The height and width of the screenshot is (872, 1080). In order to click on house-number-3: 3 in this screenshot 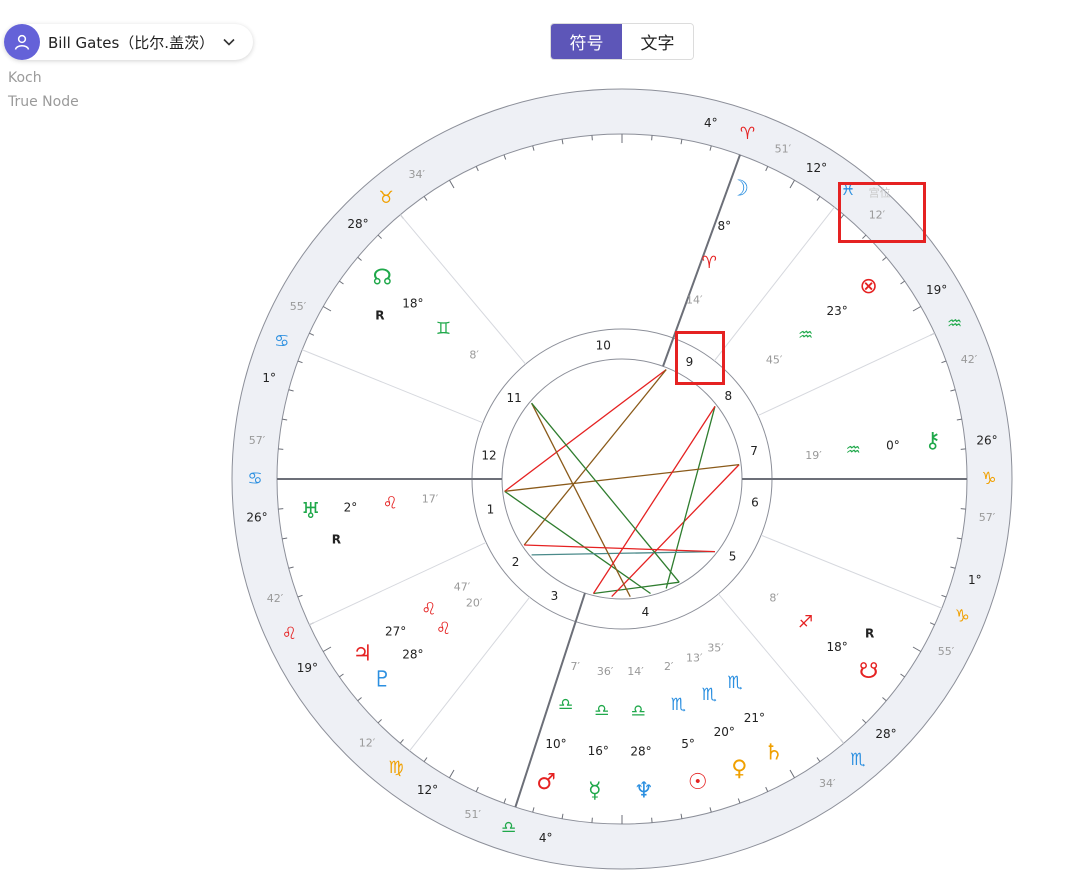, I will do `click(555, 596)`.